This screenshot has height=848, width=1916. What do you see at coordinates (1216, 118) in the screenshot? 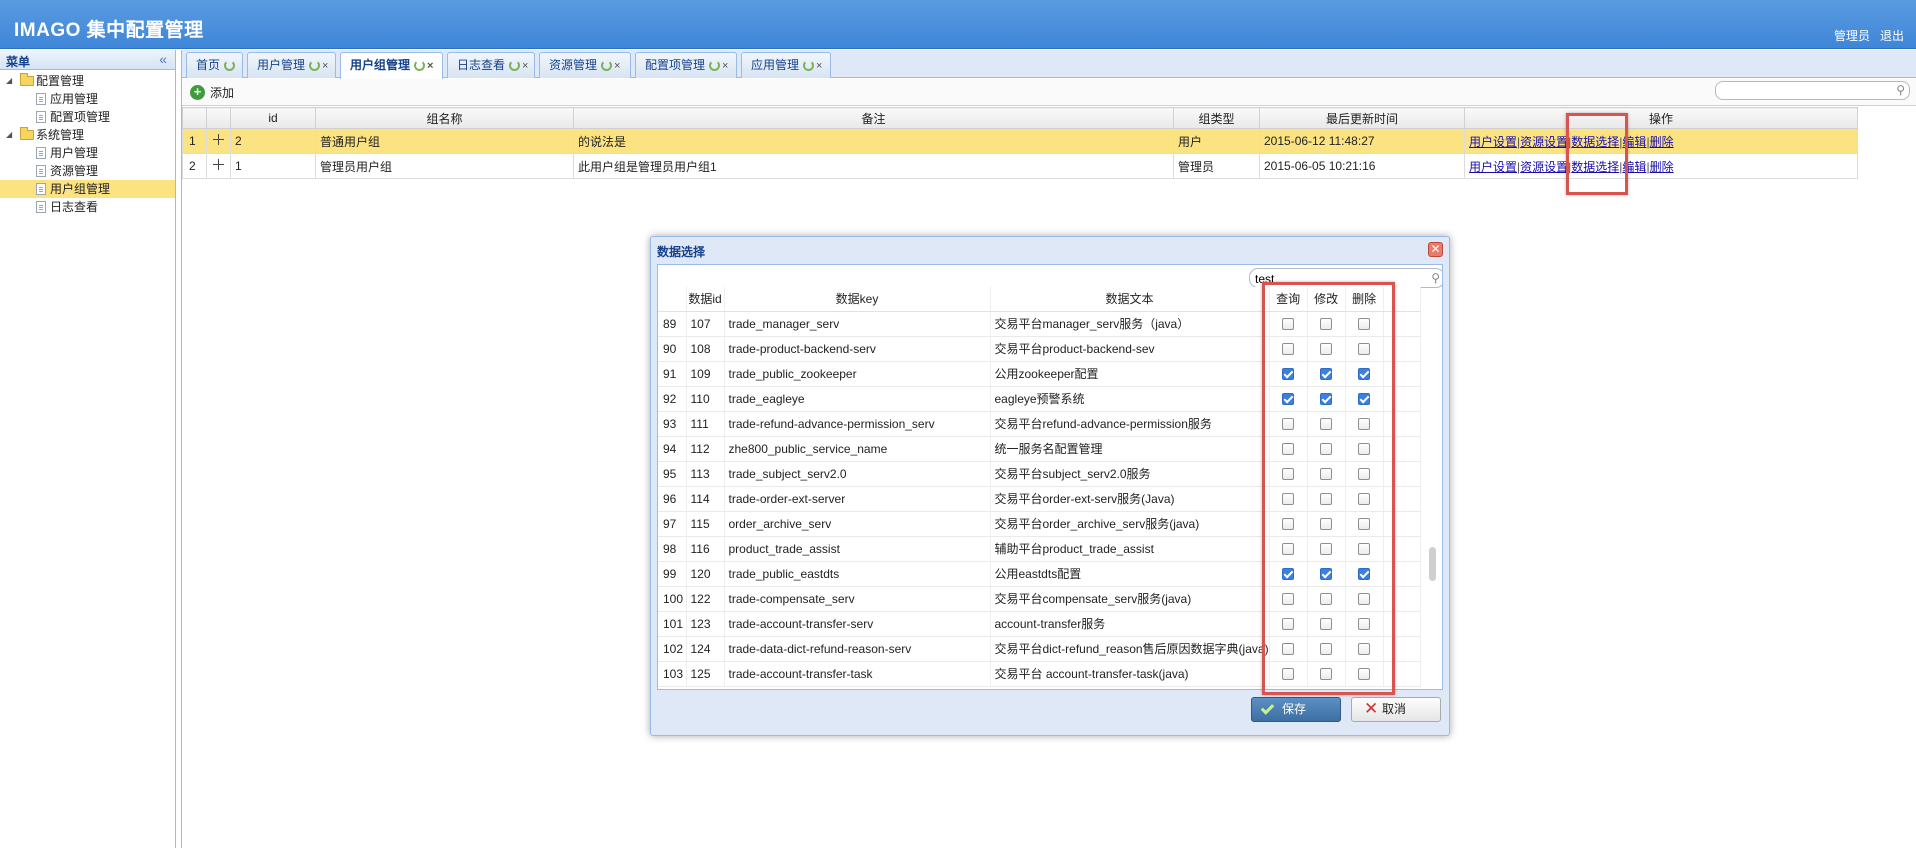
I see `col-group-type: 组类型` at bounding box center [1216, 118].